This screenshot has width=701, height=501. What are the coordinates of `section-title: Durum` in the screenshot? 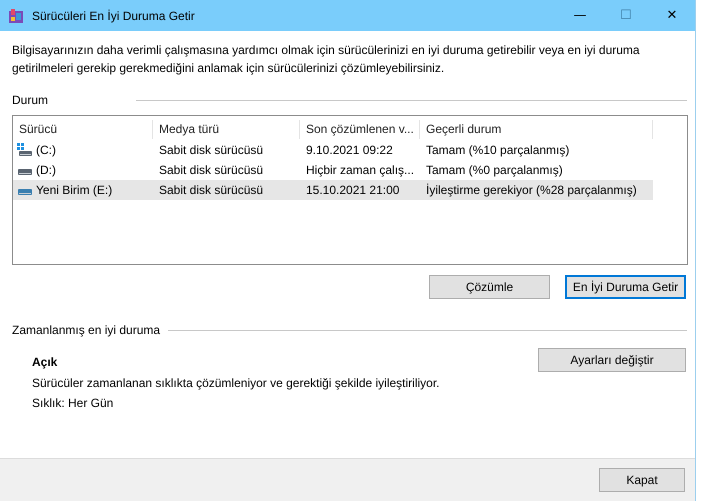 It's located at (30, 100).